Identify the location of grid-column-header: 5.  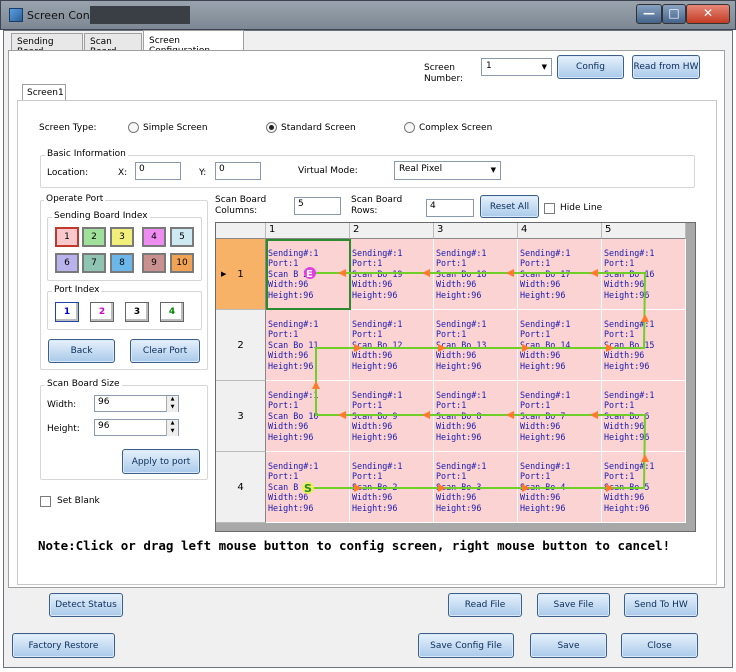
(644, 231).